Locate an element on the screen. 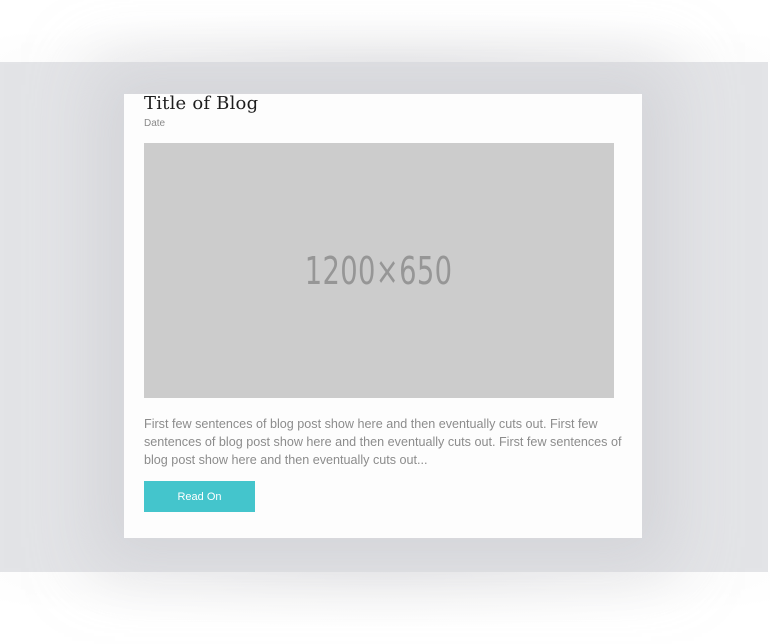 The image size is (770, 644). top-shadow-strip is located at coordinates (385, 31).